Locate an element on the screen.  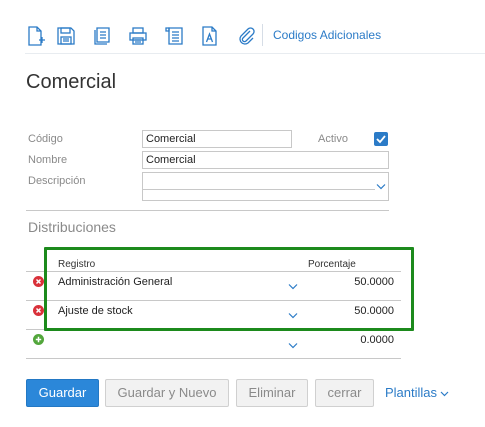
codigos-adicionales-link: Codigos Adicionales is located at coordinates (327, 35).